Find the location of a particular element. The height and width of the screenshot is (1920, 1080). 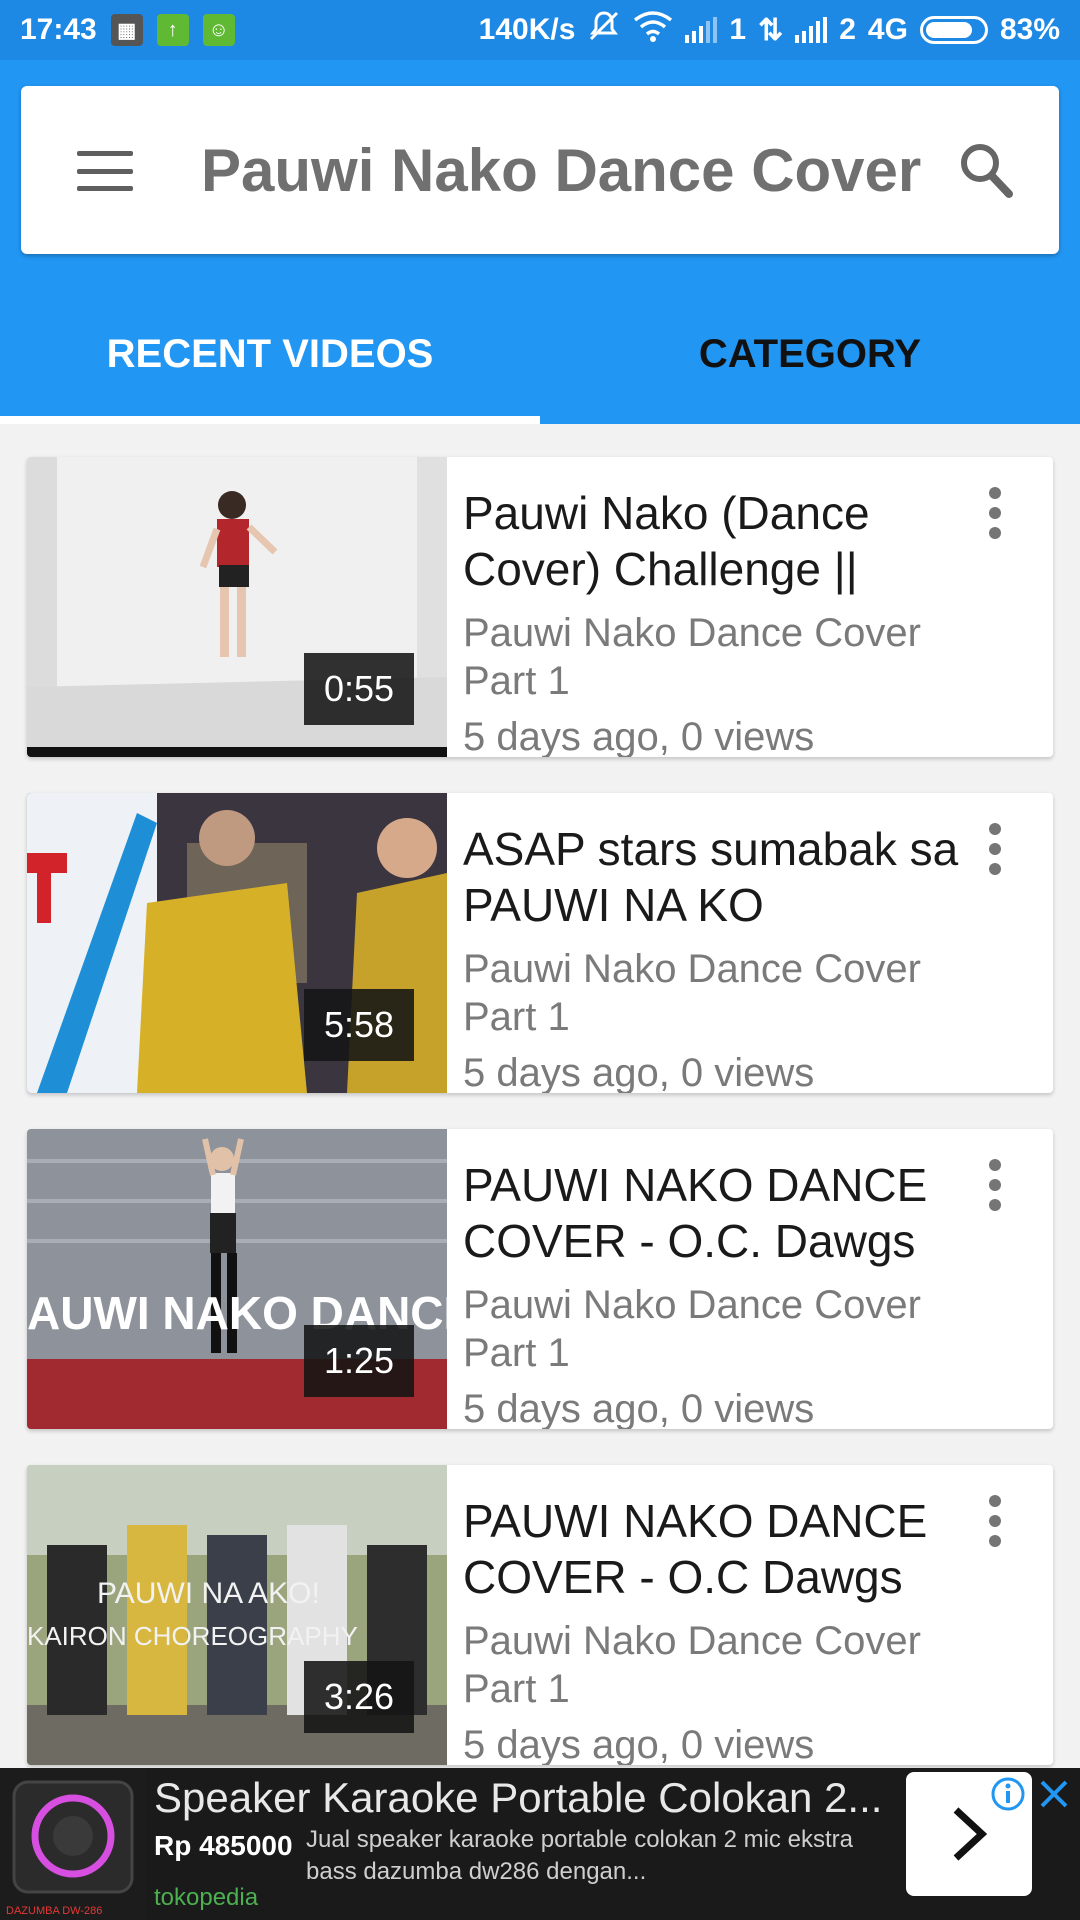

status-time: 17:43 is located at coordinates (58, 29).